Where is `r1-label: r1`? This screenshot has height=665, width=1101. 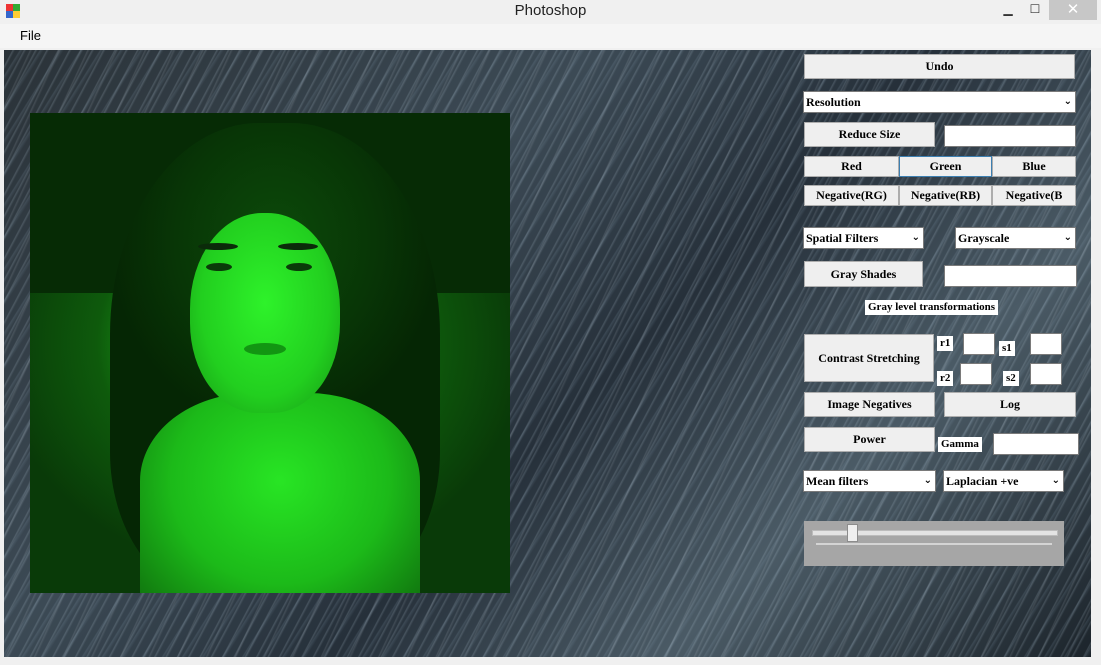 r1-label: r1 is located at coordinates (945, 343).